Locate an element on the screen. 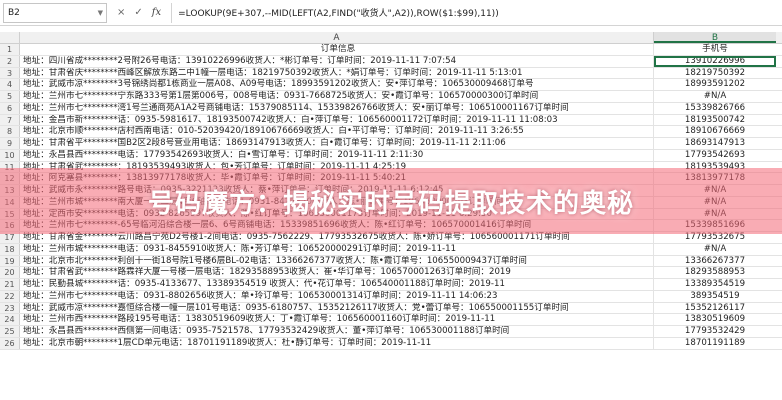  row-number: 18 is located at coordinates (10, 249).